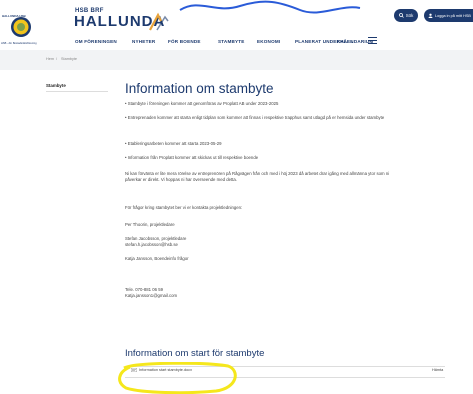 Image resolution: width=473 pixels, height=394 pixels. Describe the element at coordinates (56, 85) in the screenshot. I see `sidebar-item-stambyte: Stambyte` at that location.